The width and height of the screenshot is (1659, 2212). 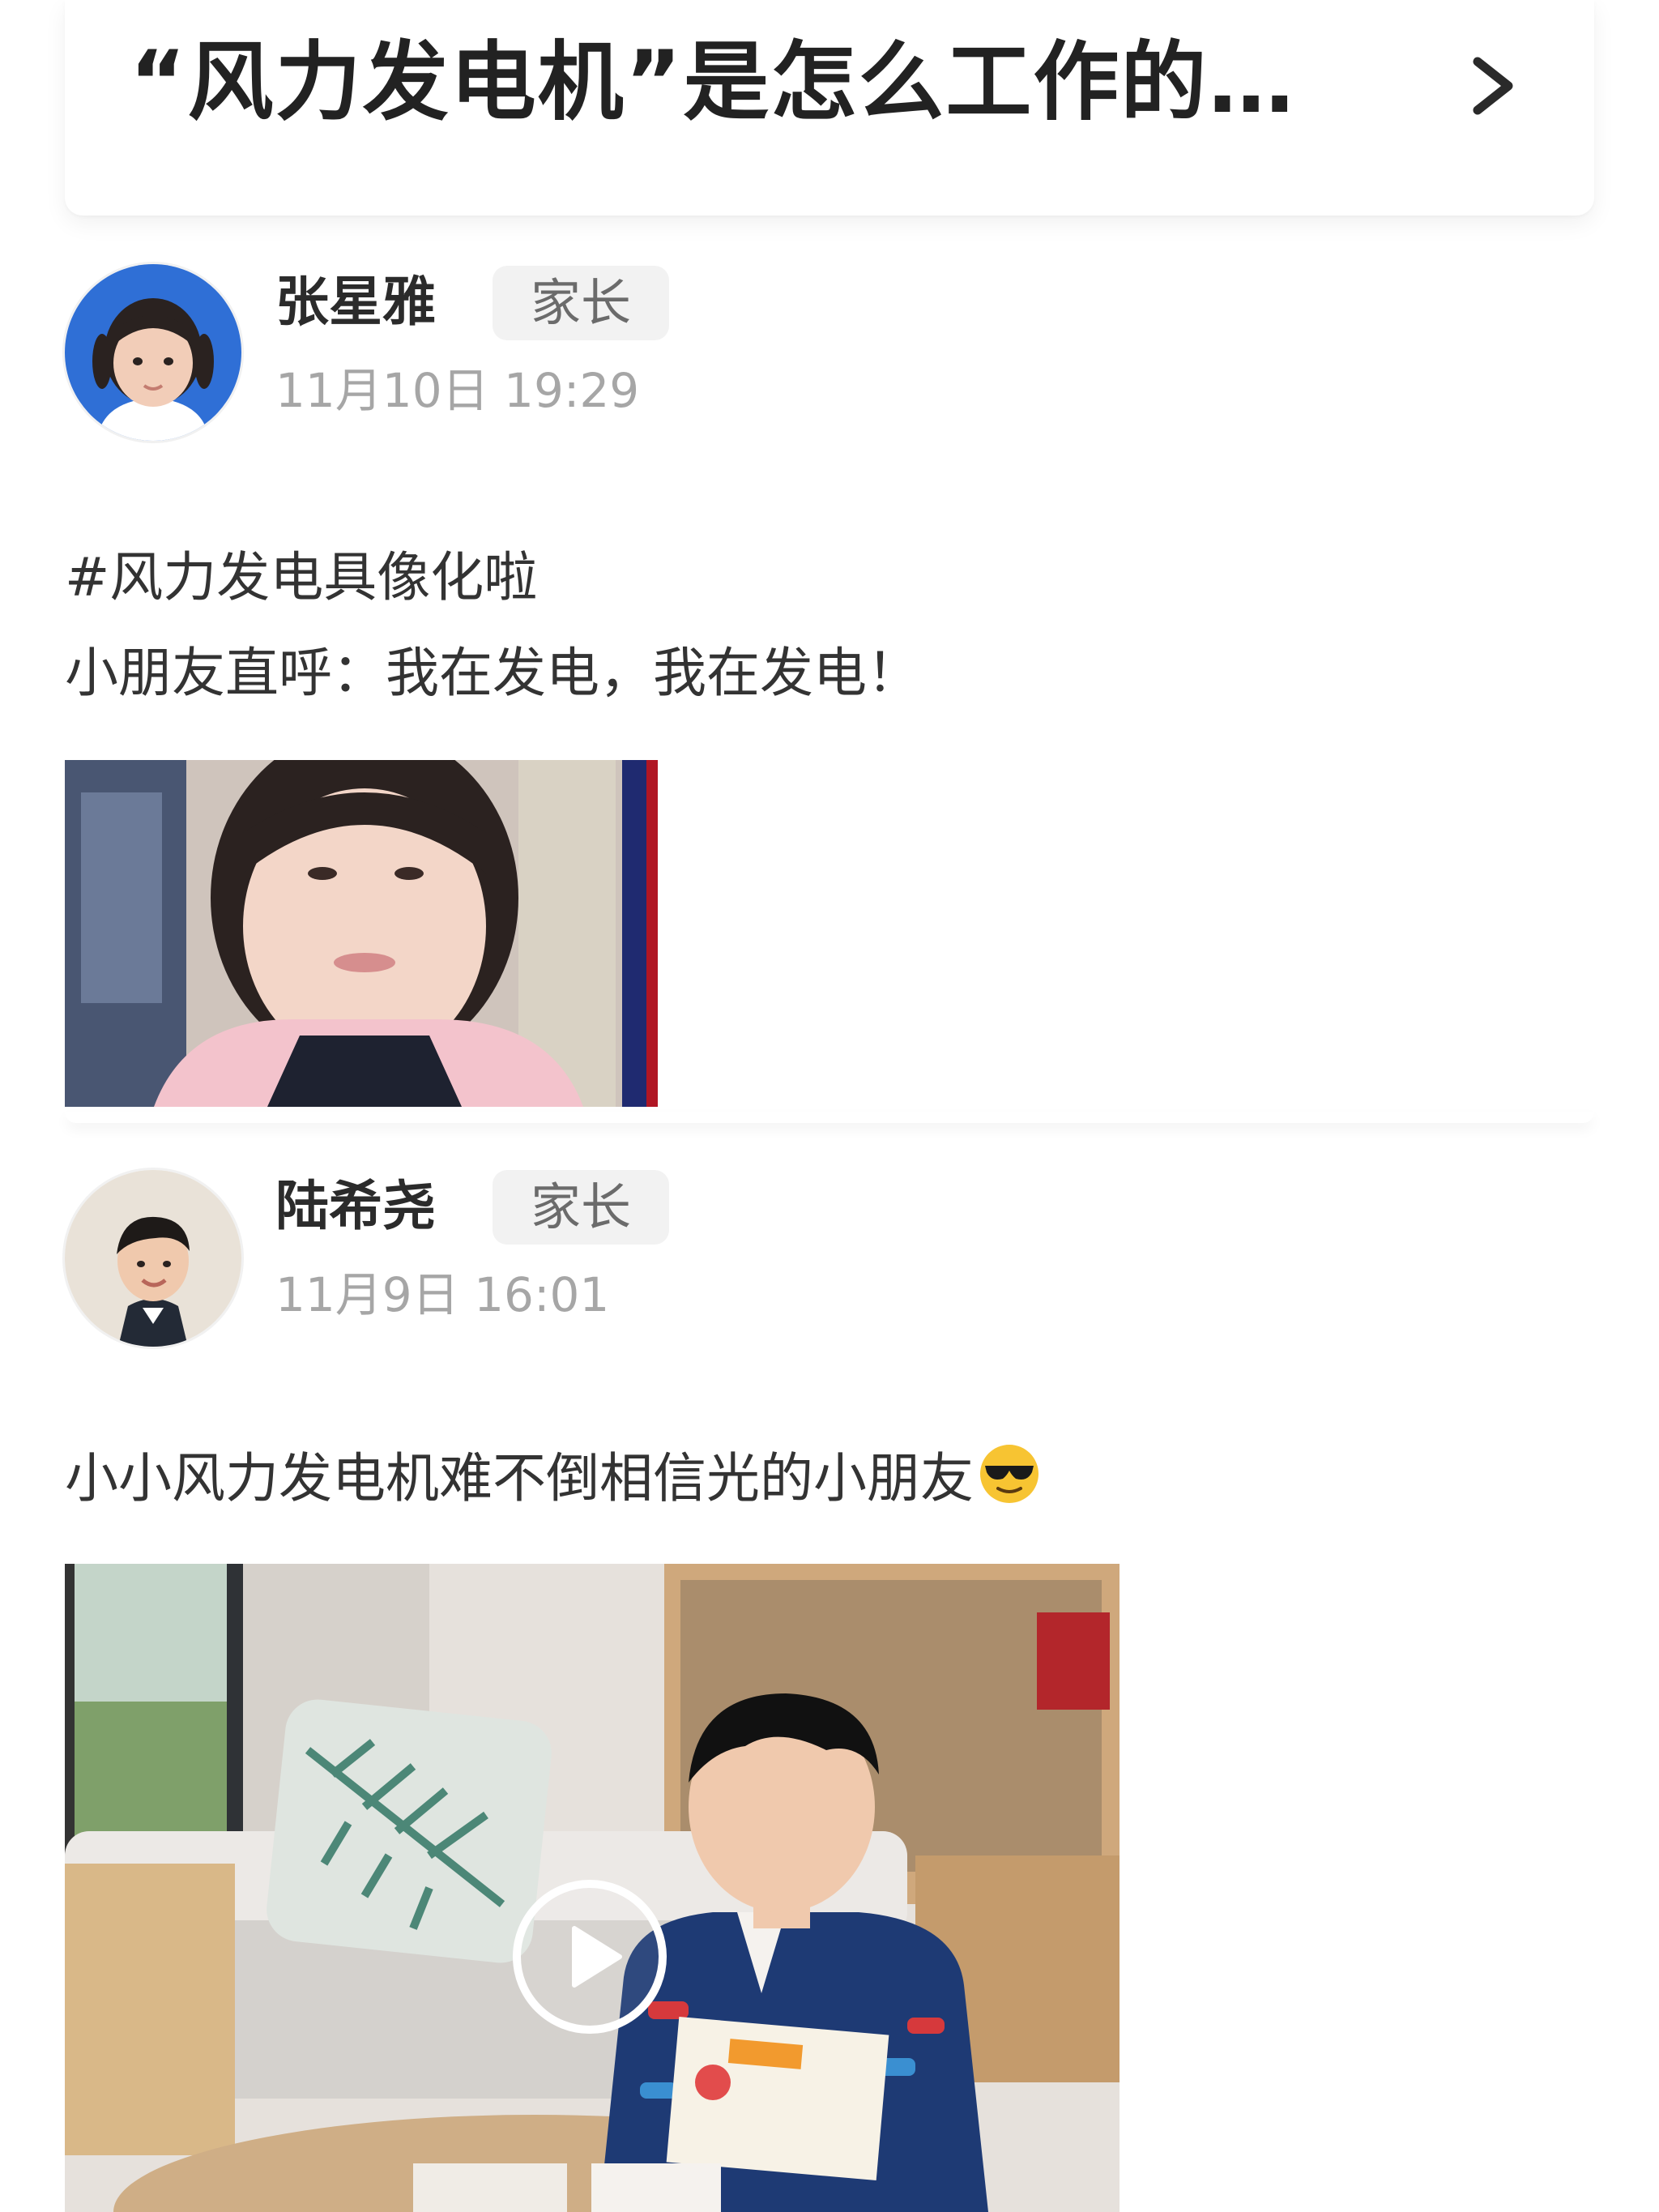 What do you see at coordinates (301, 577) in the screenshot?
I see `post-text-line: #风力发电具像化啦` at bounding box center [301, 577].